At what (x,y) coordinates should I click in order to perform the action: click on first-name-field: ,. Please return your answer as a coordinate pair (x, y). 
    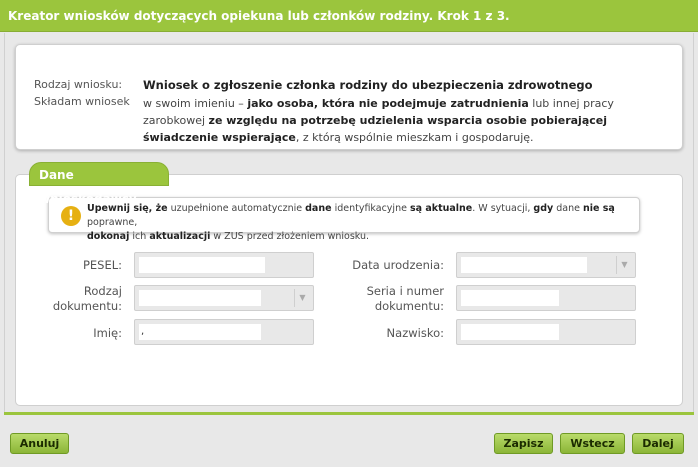
    Looking at the image, I should click on (224, 332).